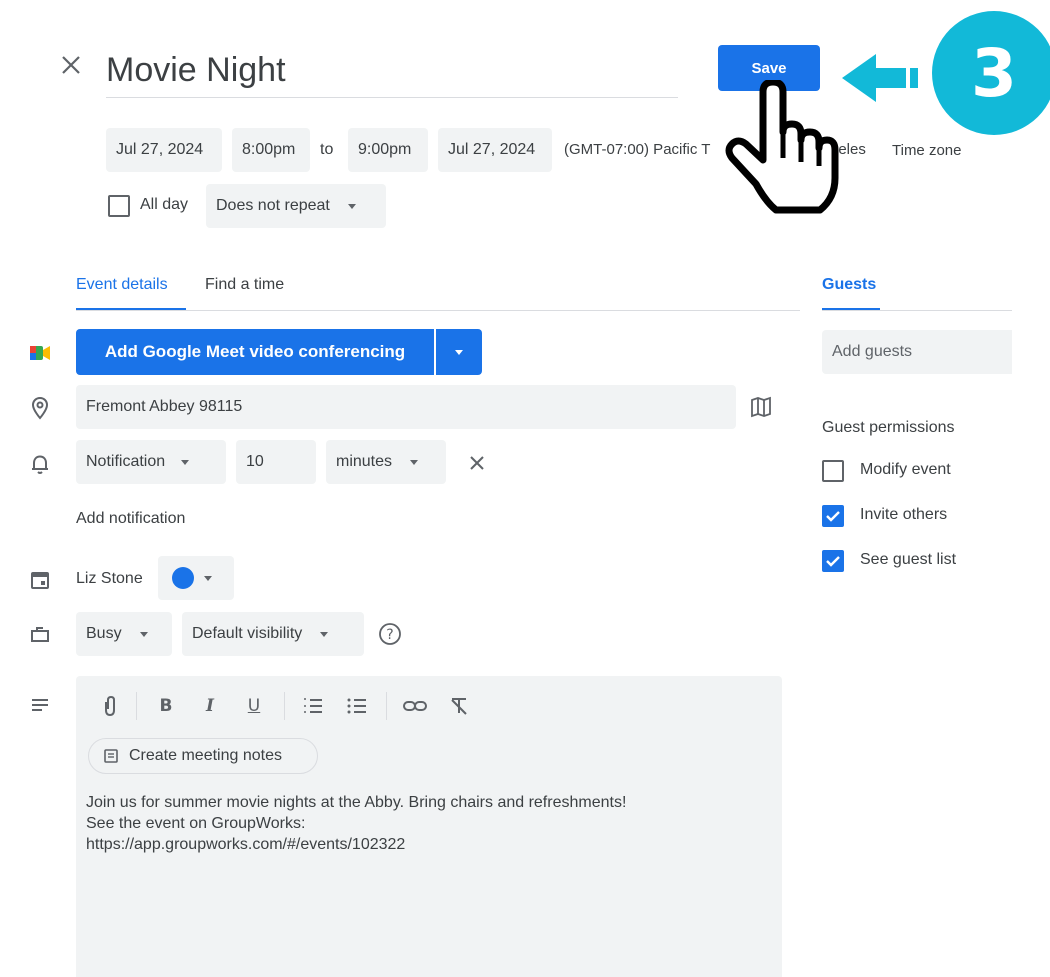 This screenshot has width=1050, height=977. What do you see at coordinates (438, 310) in the screenshot?
I see `tabs-divider` at bounding box center [438, 310].